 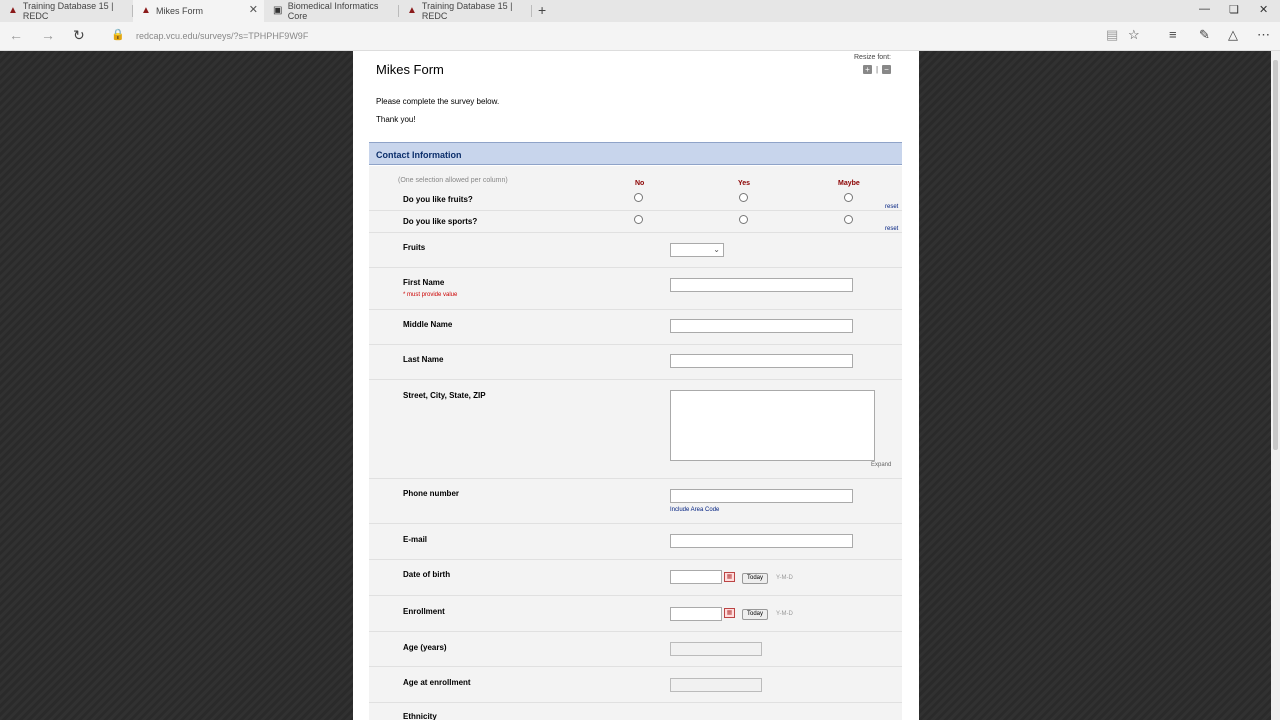 What do you see at coordinates (867, 69) in the screenshot?
I see `font-increase-icon: +` at bounding box center [867, 69].